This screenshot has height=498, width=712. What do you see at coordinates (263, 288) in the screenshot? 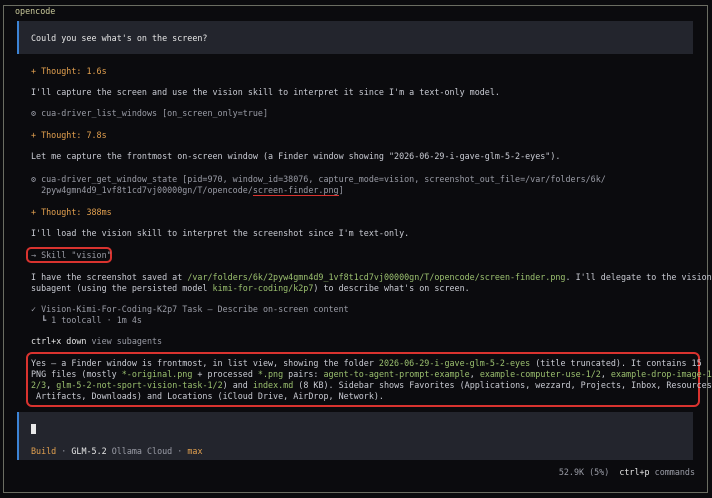
I see `model-name: kimi-for-coding/k2p7` at bounding box center [263, 288].